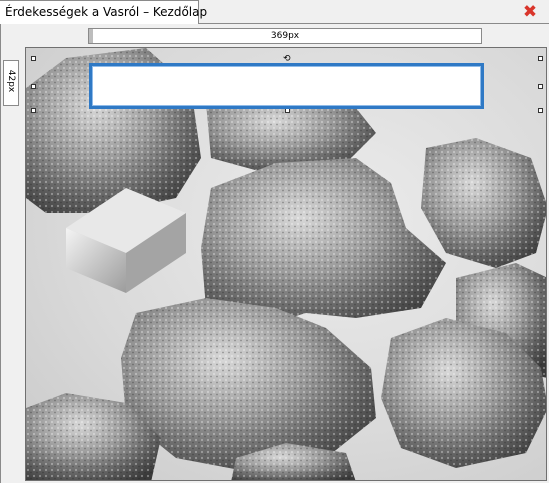  What do you see at coordinates (540, 86) in the screenshot?
I see `resize-handle-right-top` at bounding box center [540, 86].